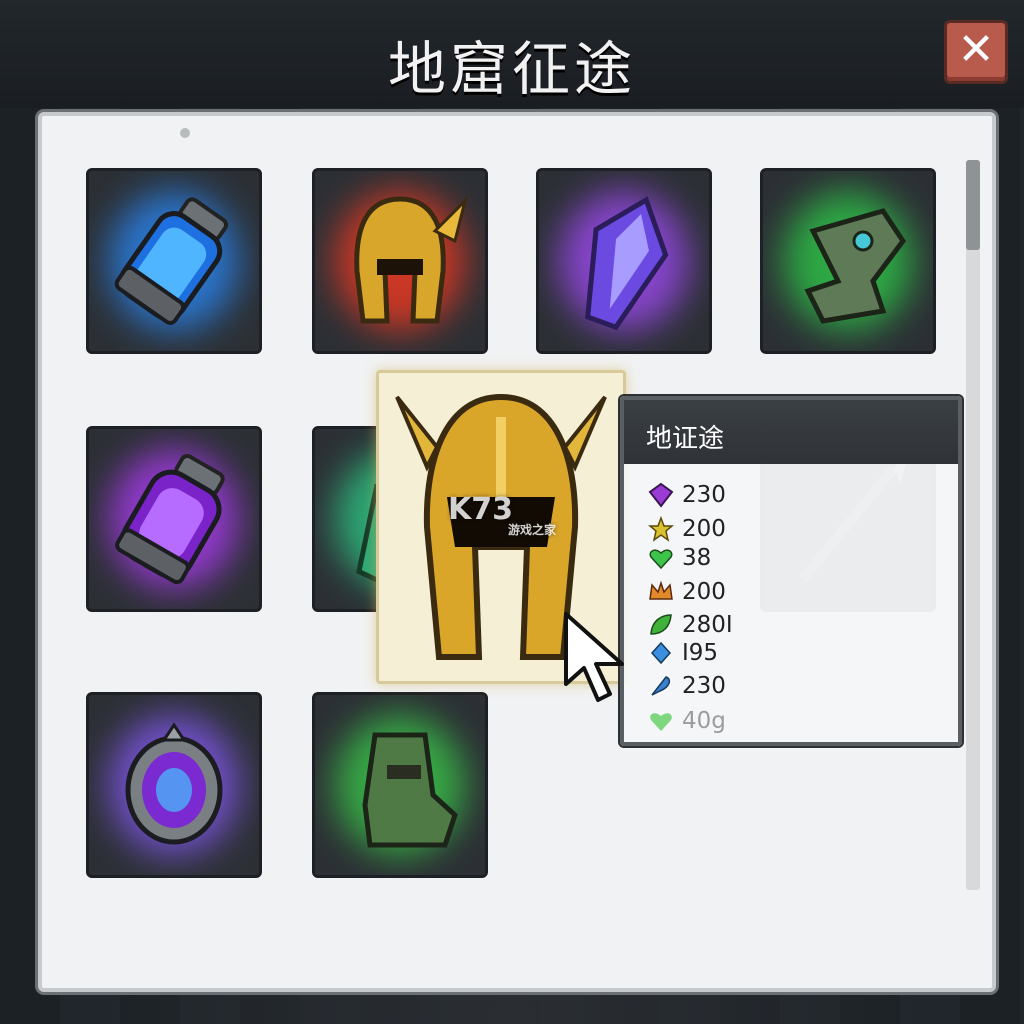 This screenshot has width=1024, height=1024. Describe the element at coordinates (661, 624) in the screenshot. I see `green-leaf-icon` at that location.